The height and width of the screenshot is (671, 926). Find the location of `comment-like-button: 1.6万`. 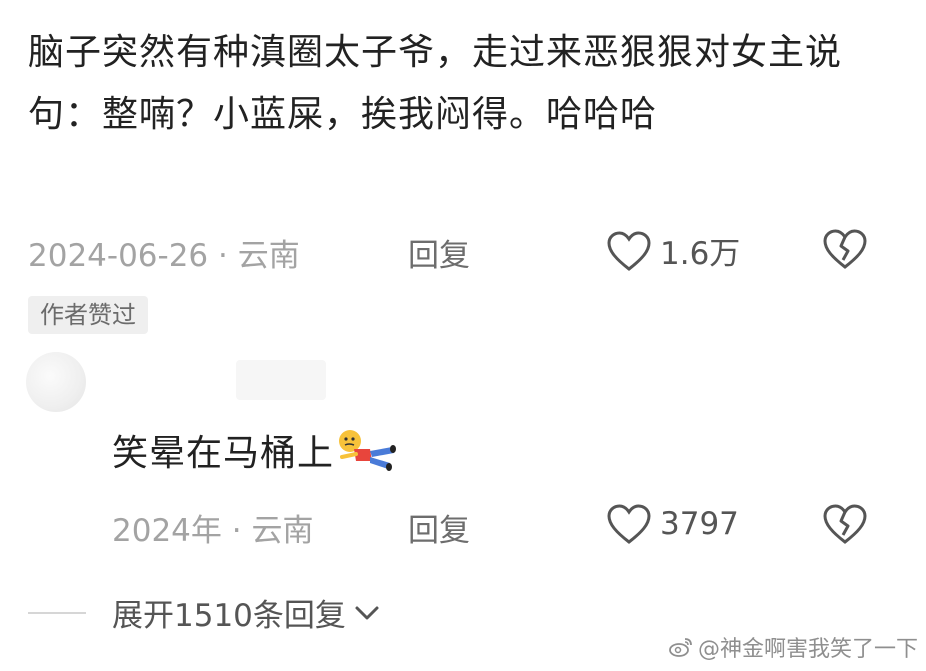

comment-like-button: 1.6万 is located at coordinates (673, 250).